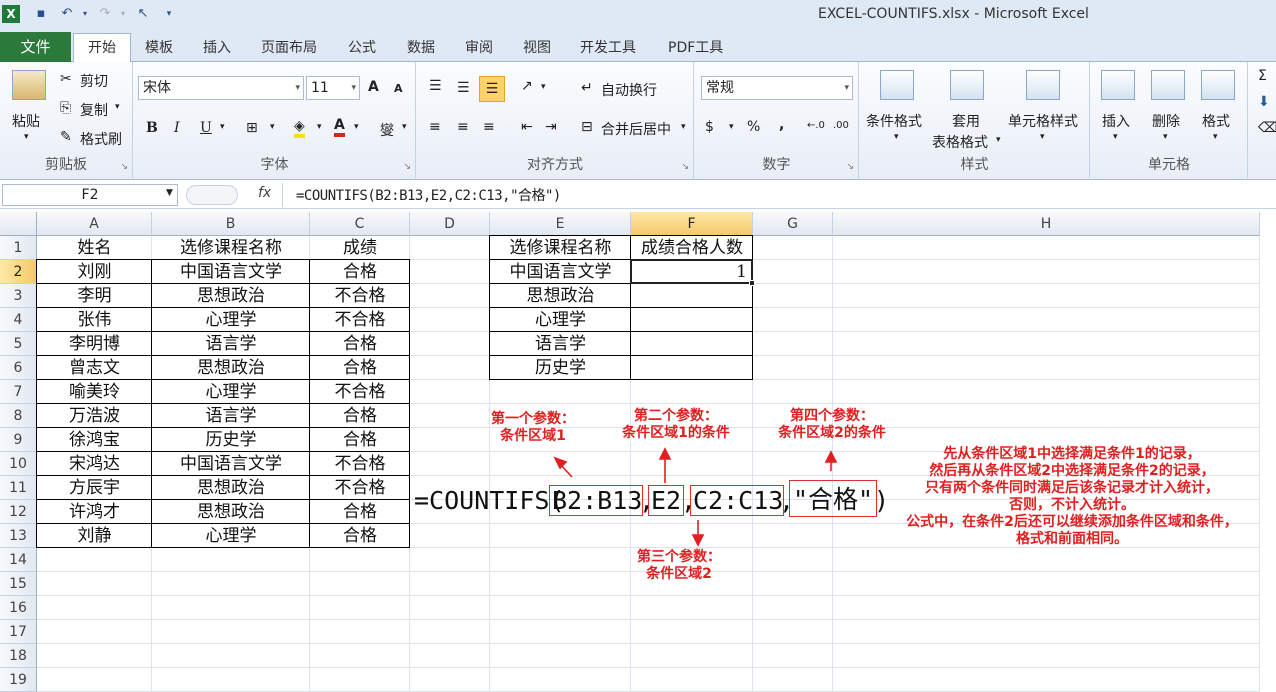 The image size is (1276, 692). I want to click on big-formula-param-3: C2:C13, so click(738, 500).